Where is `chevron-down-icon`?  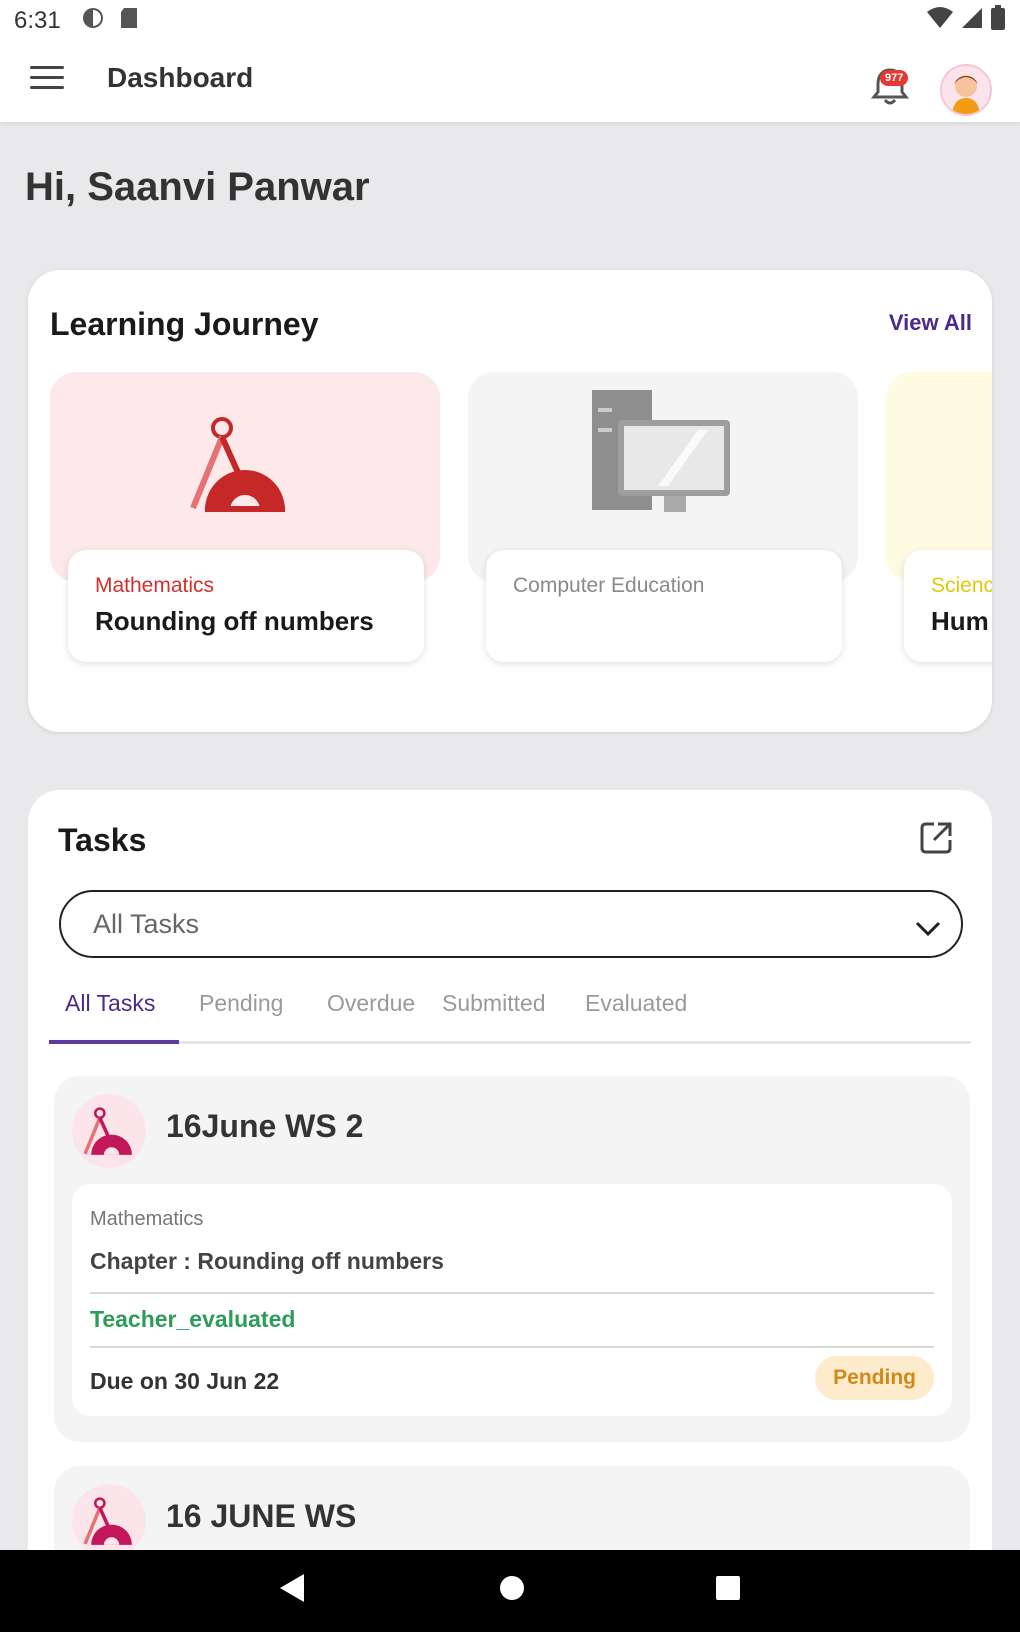
chevron-down-icon is located at coordinates (928, 929).